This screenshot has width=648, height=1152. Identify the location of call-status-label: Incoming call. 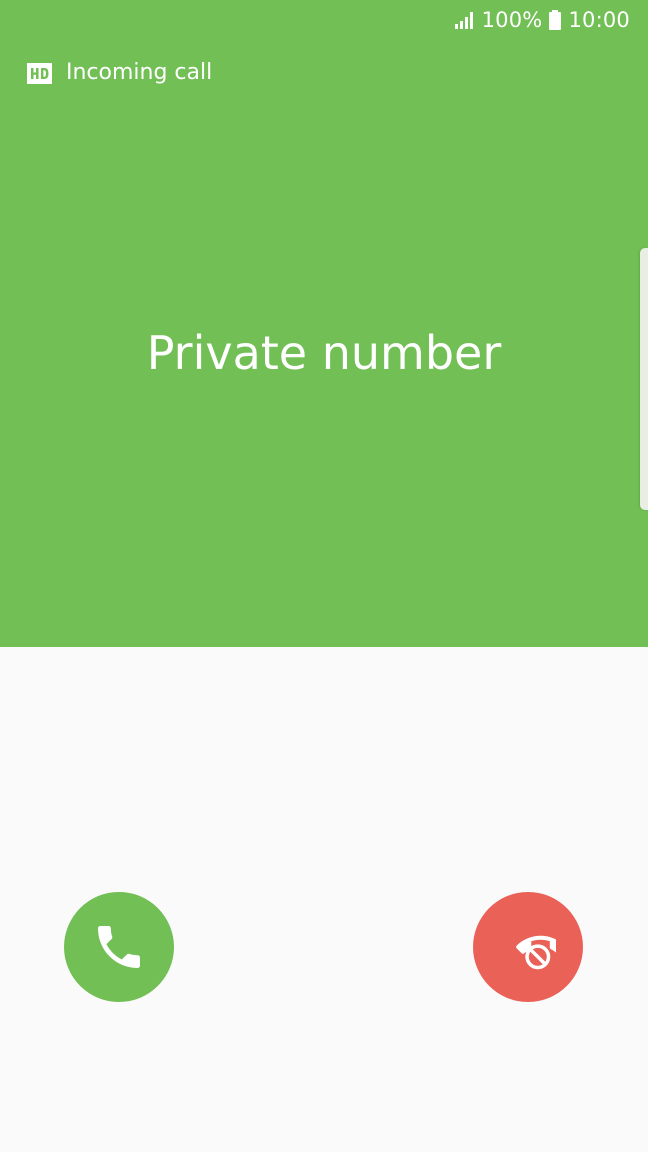
(139, 72).